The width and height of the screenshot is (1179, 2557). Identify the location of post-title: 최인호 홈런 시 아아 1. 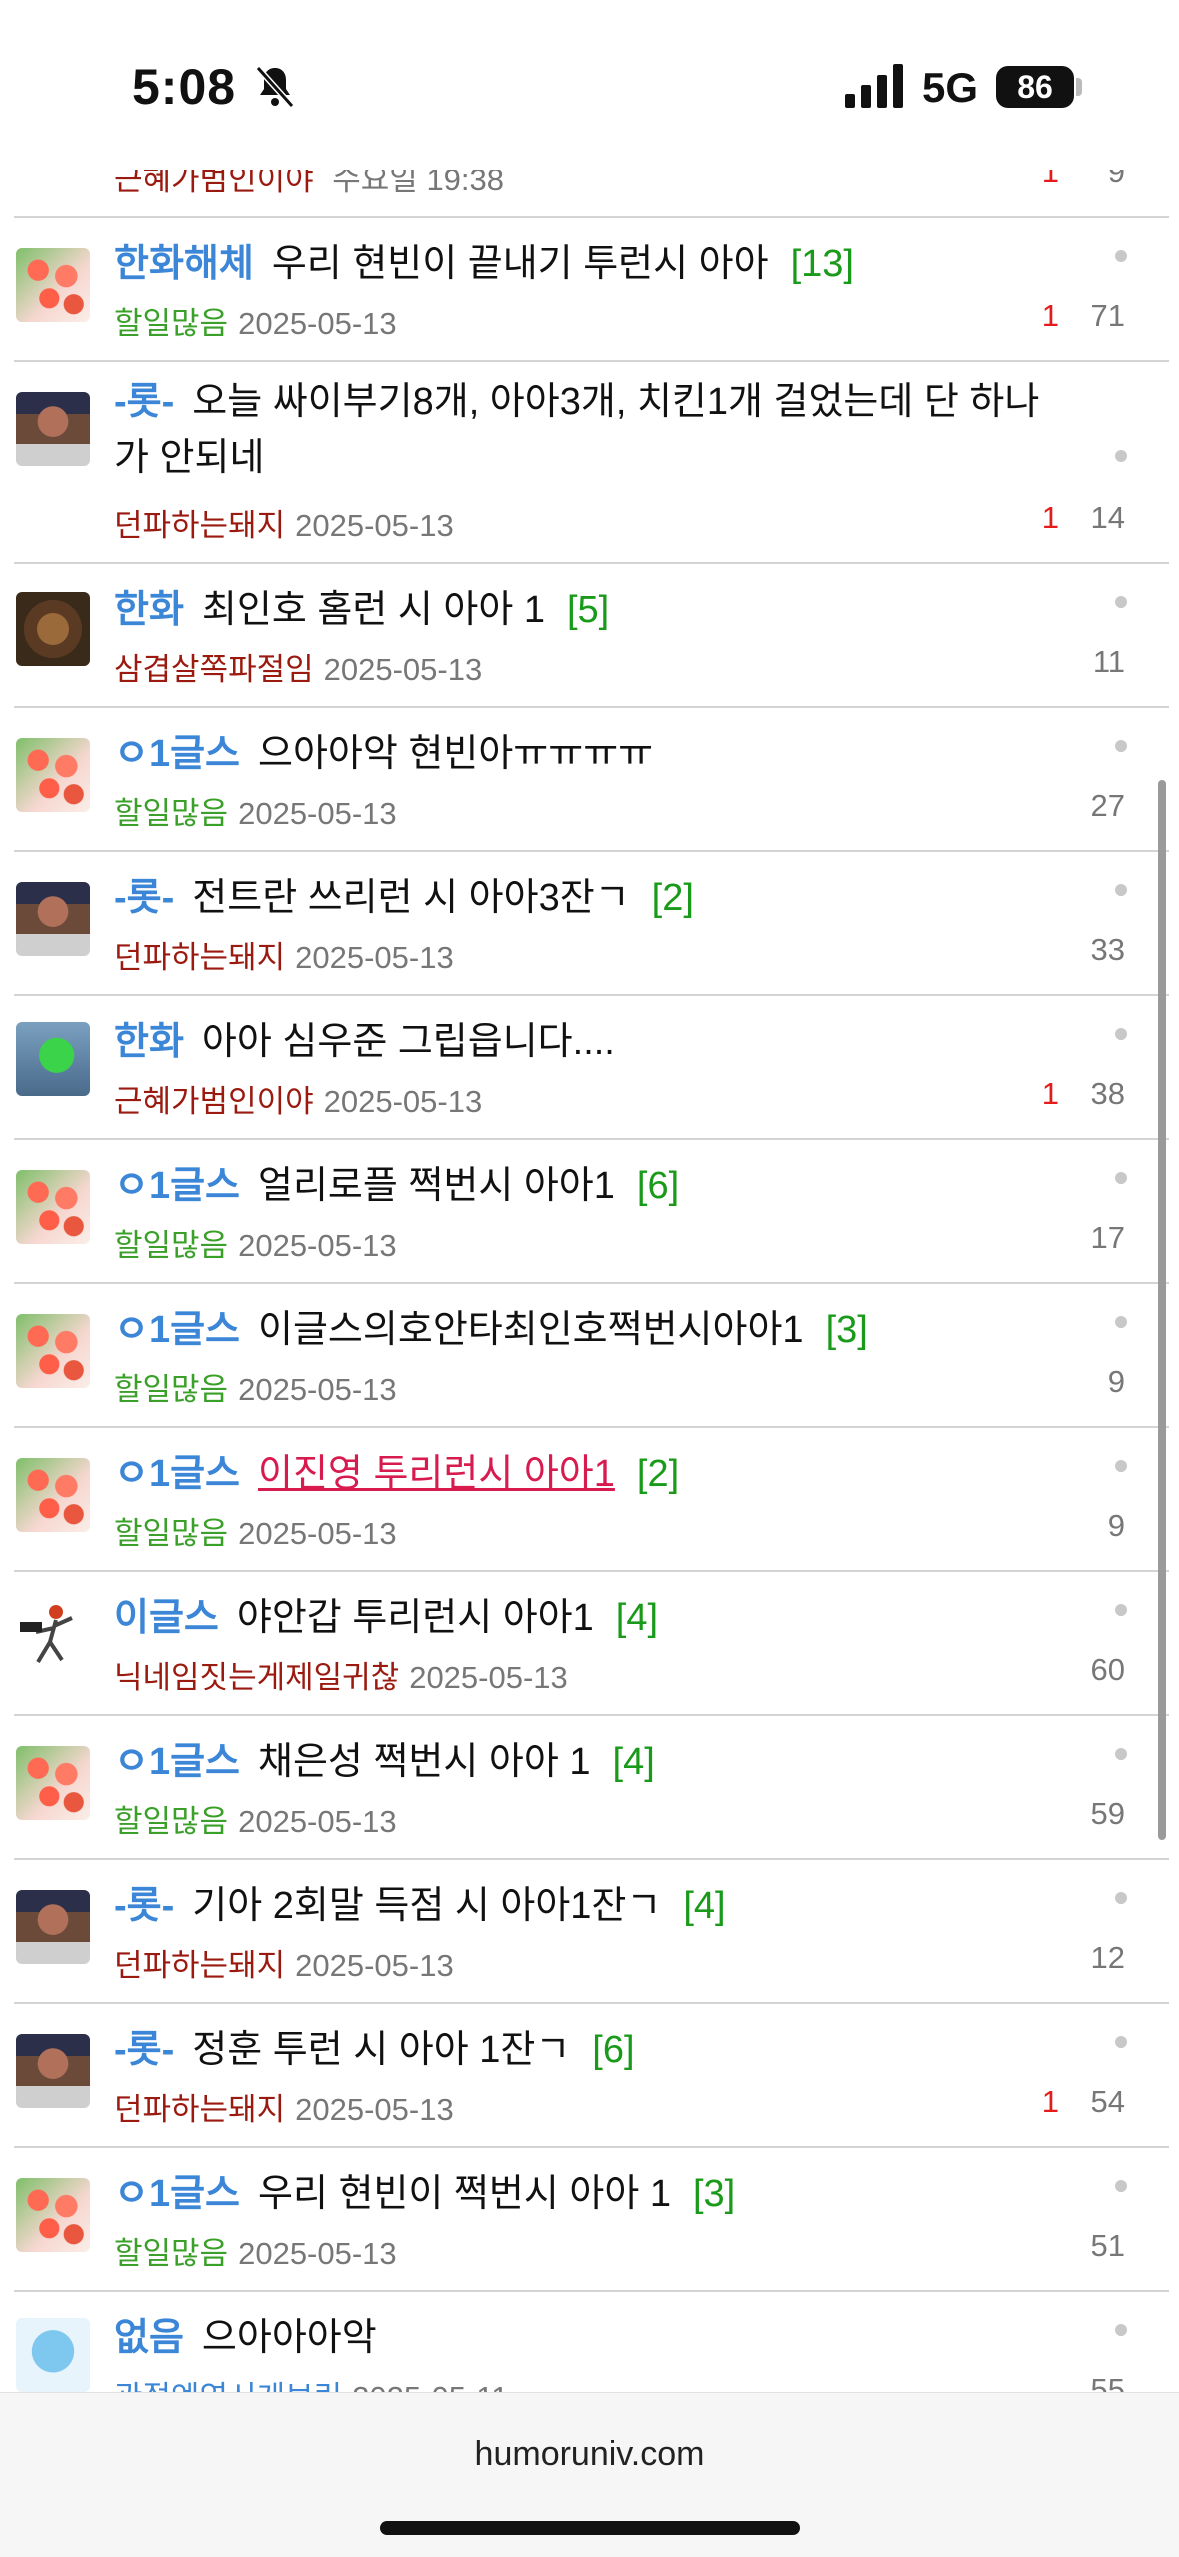
(373, 610).